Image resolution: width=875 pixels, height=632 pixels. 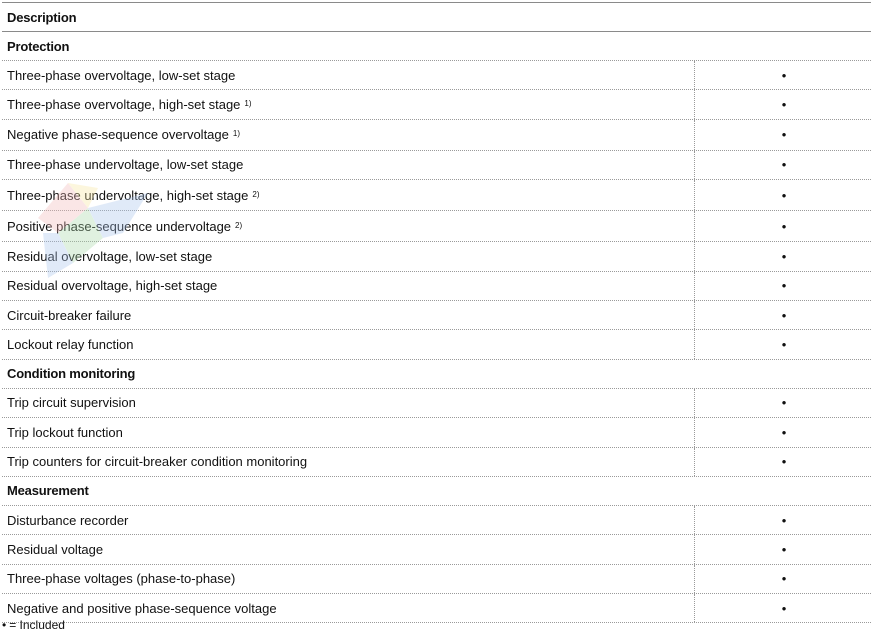 I want to click on table-row: Trip circuit supervision •, so click(x=436, y=403).